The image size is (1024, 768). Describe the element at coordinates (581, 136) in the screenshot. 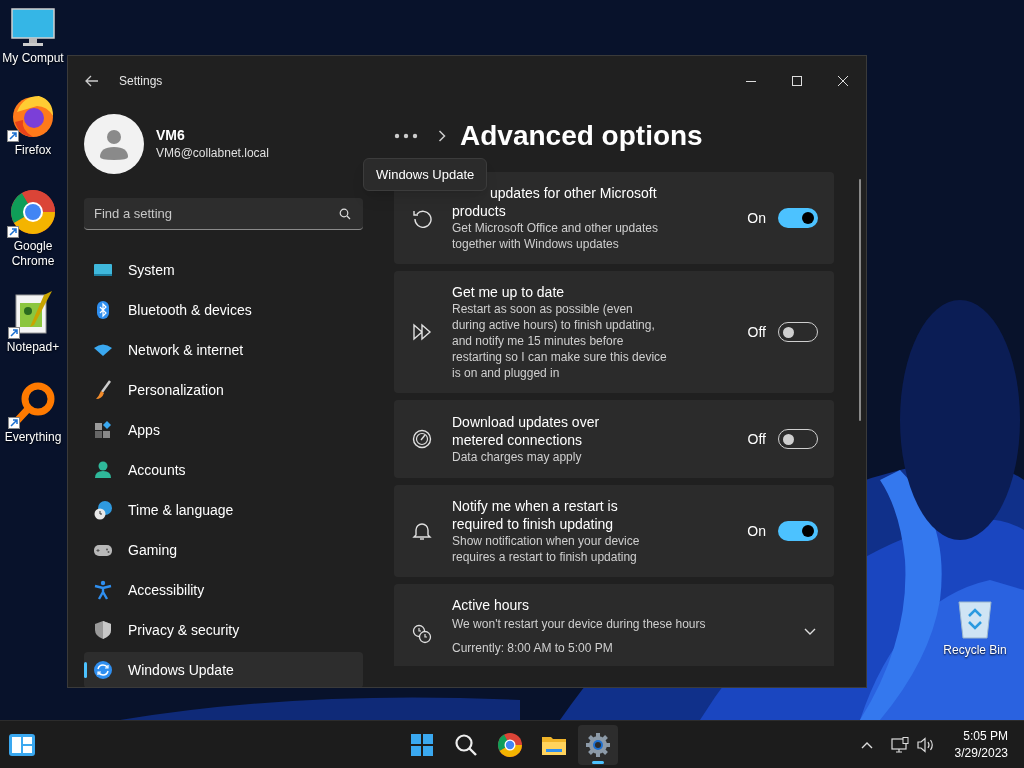

I see `page-title: Advanced options` at that location.